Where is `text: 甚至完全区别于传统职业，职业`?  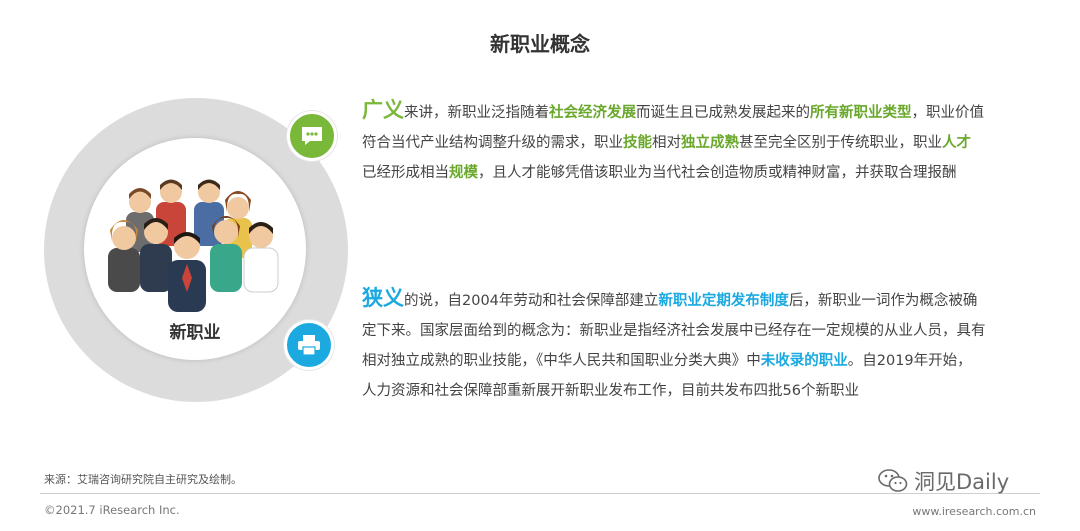
text: 甚至完全区别于传统职业，职业 is located at coordinates (840, 143).